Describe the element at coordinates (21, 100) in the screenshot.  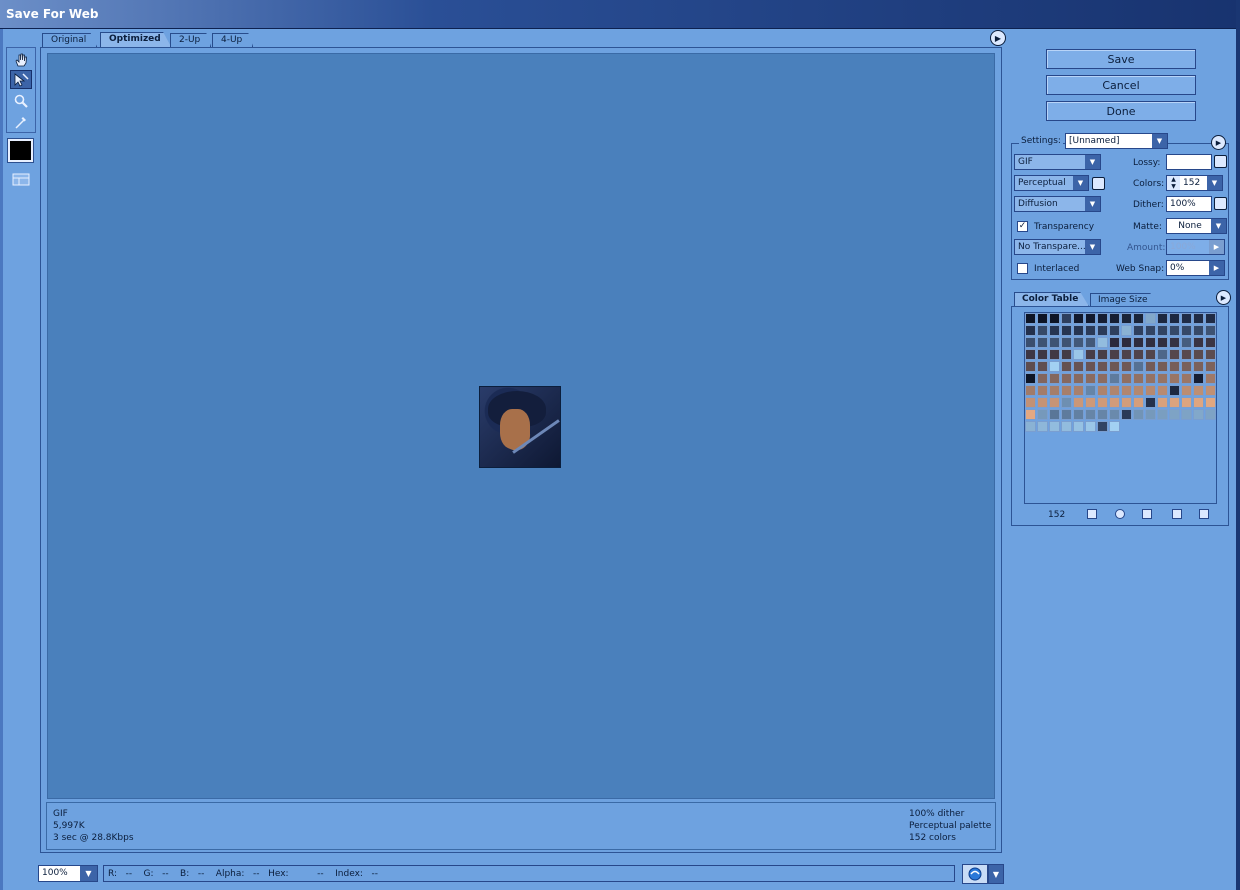
I see `zoom-icon` at that location.